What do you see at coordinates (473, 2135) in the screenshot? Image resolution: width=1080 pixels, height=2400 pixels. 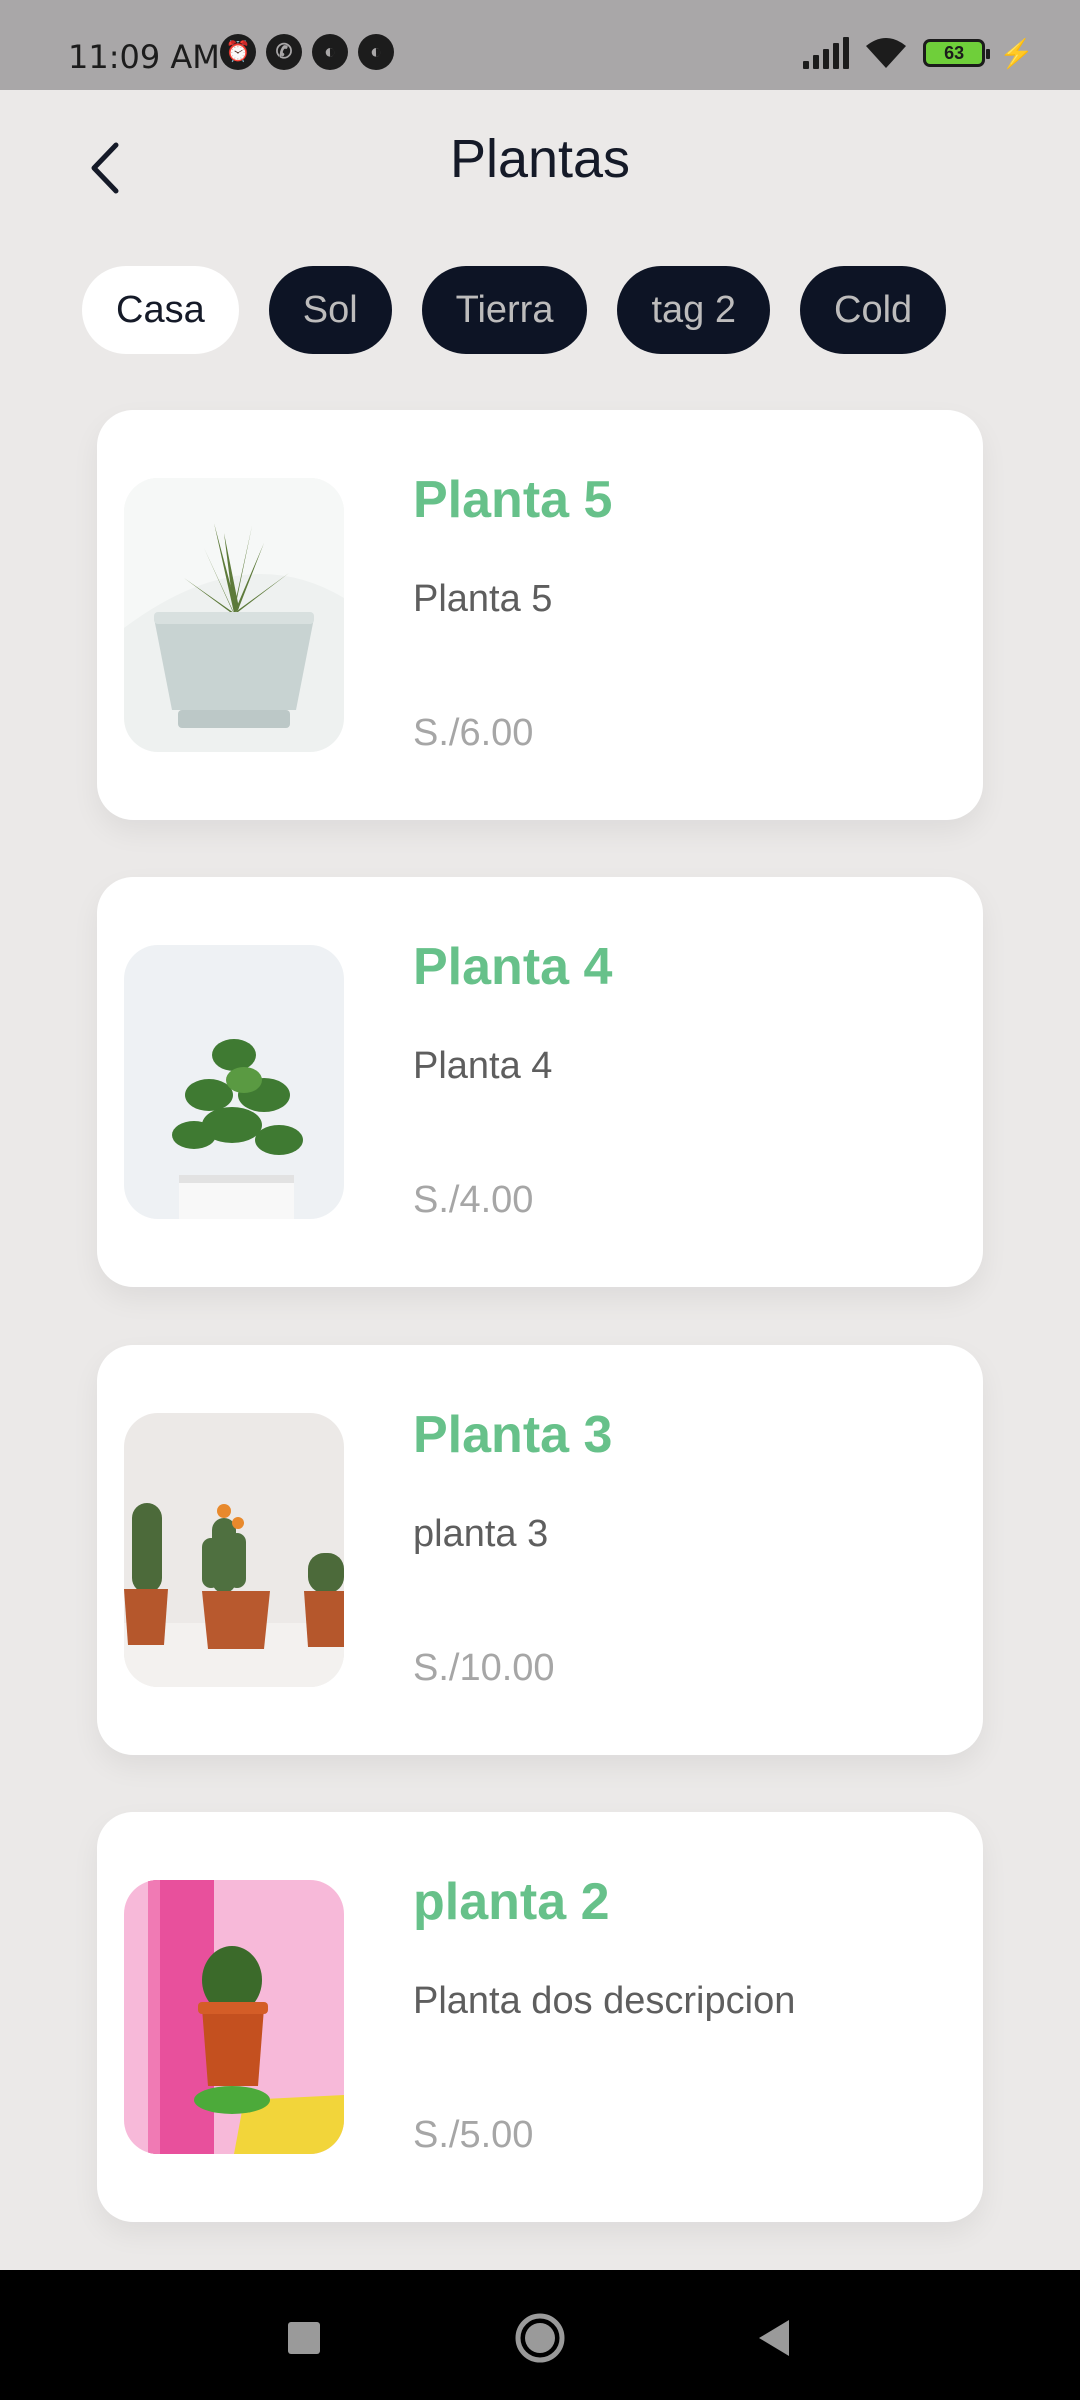 I see `product-price: S./5.00` at bounding box center [473, 2135].